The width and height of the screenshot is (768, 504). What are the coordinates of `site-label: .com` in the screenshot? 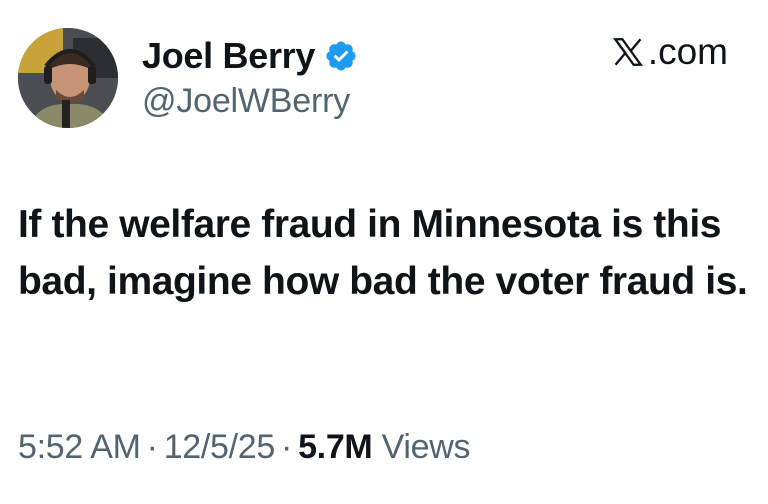 It's located at (669, 52).